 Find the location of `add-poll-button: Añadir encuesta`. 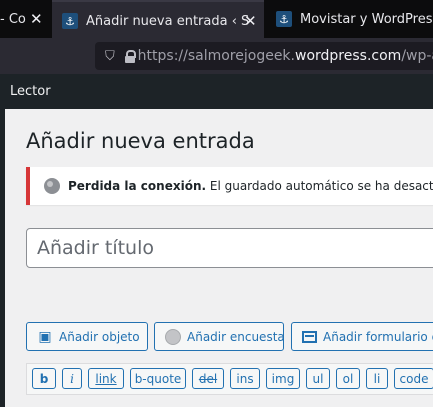

add-poll-button: Añadir encuesta is located at coordinates (219, 336).